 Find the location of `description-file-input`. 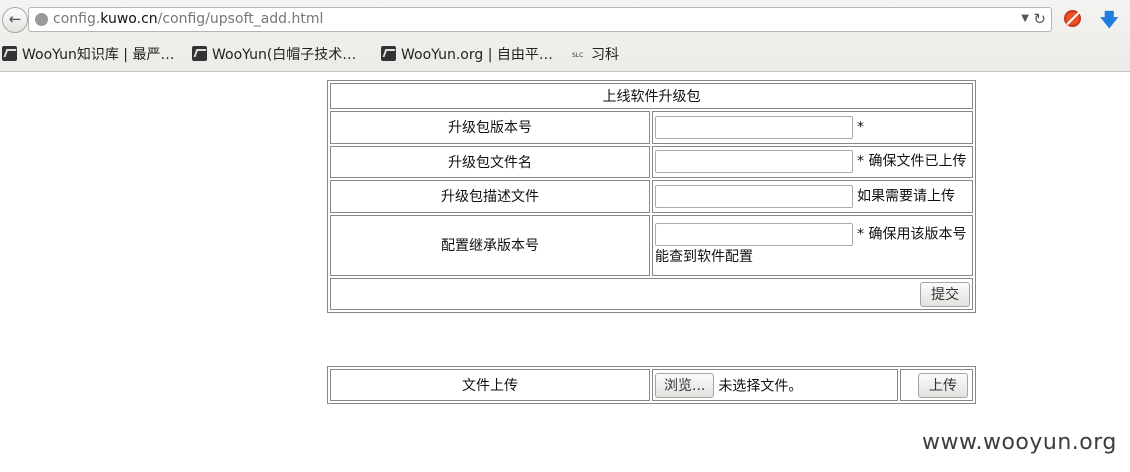

description-file-input is located at coordinates (754, 196).